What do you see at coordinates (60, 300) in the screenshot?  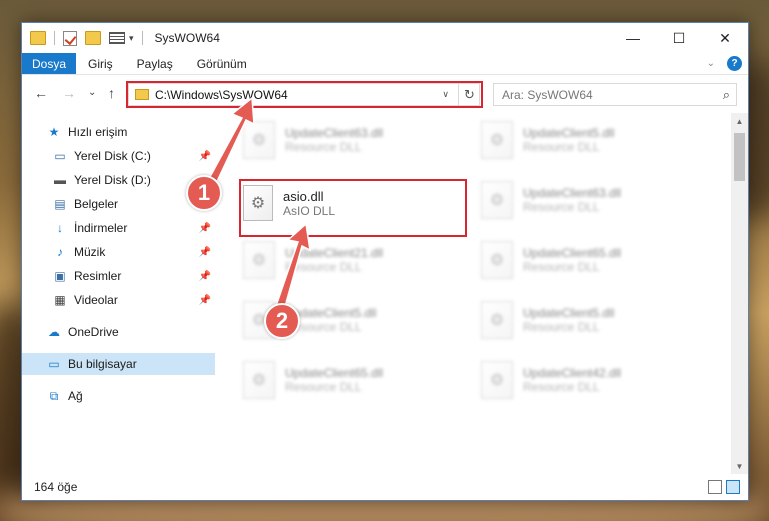 I see `video-icon: ▦` at bounding box center [60, 300].